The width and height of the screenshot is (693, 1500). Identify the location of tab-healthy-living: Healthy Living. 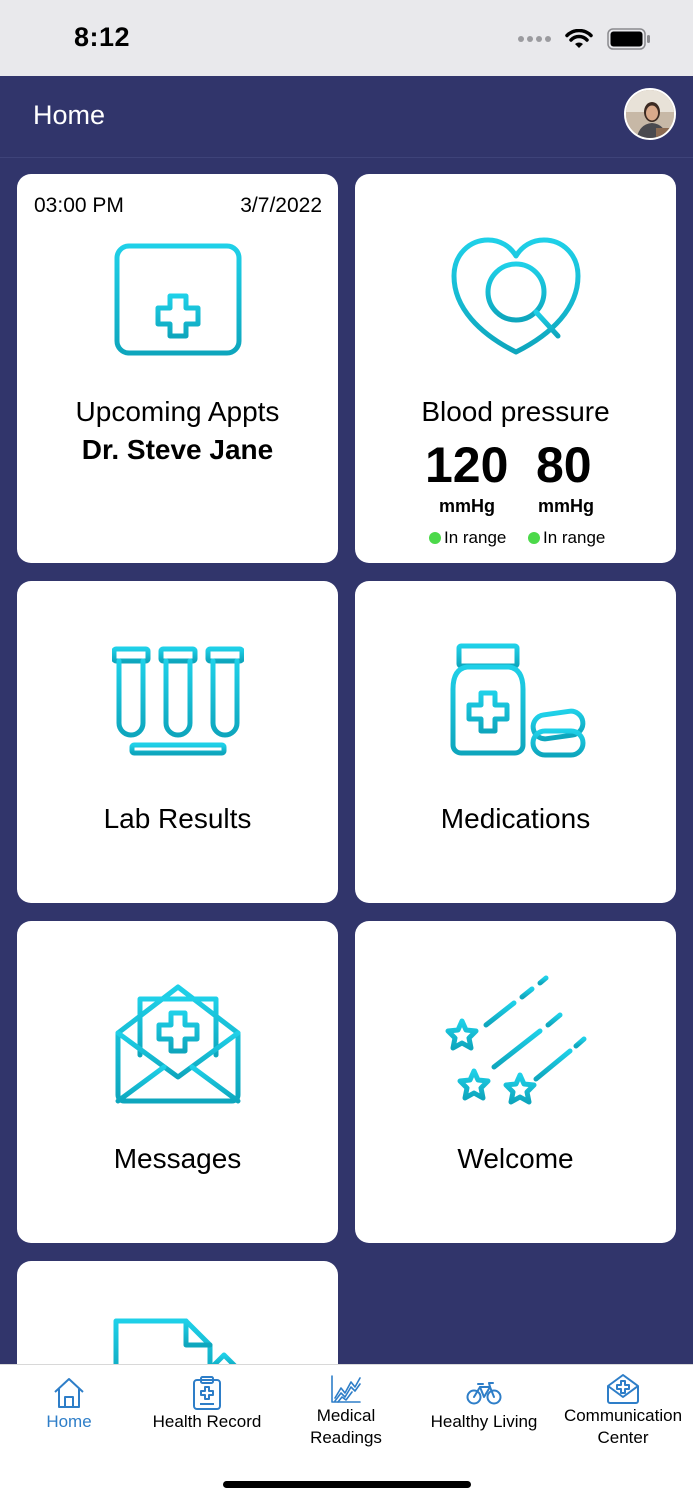
(484, 1415).